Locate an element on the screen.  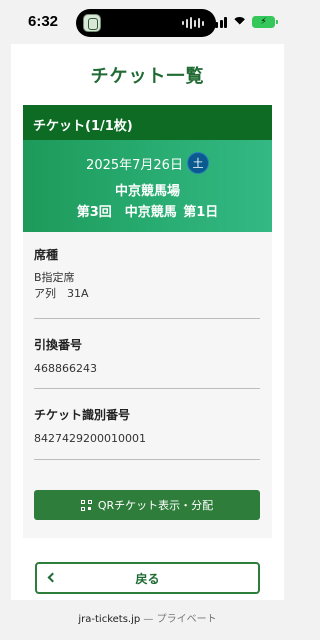
seat-section: 席種 B指定席 ア列 31A is located at coordinates (147, 274).